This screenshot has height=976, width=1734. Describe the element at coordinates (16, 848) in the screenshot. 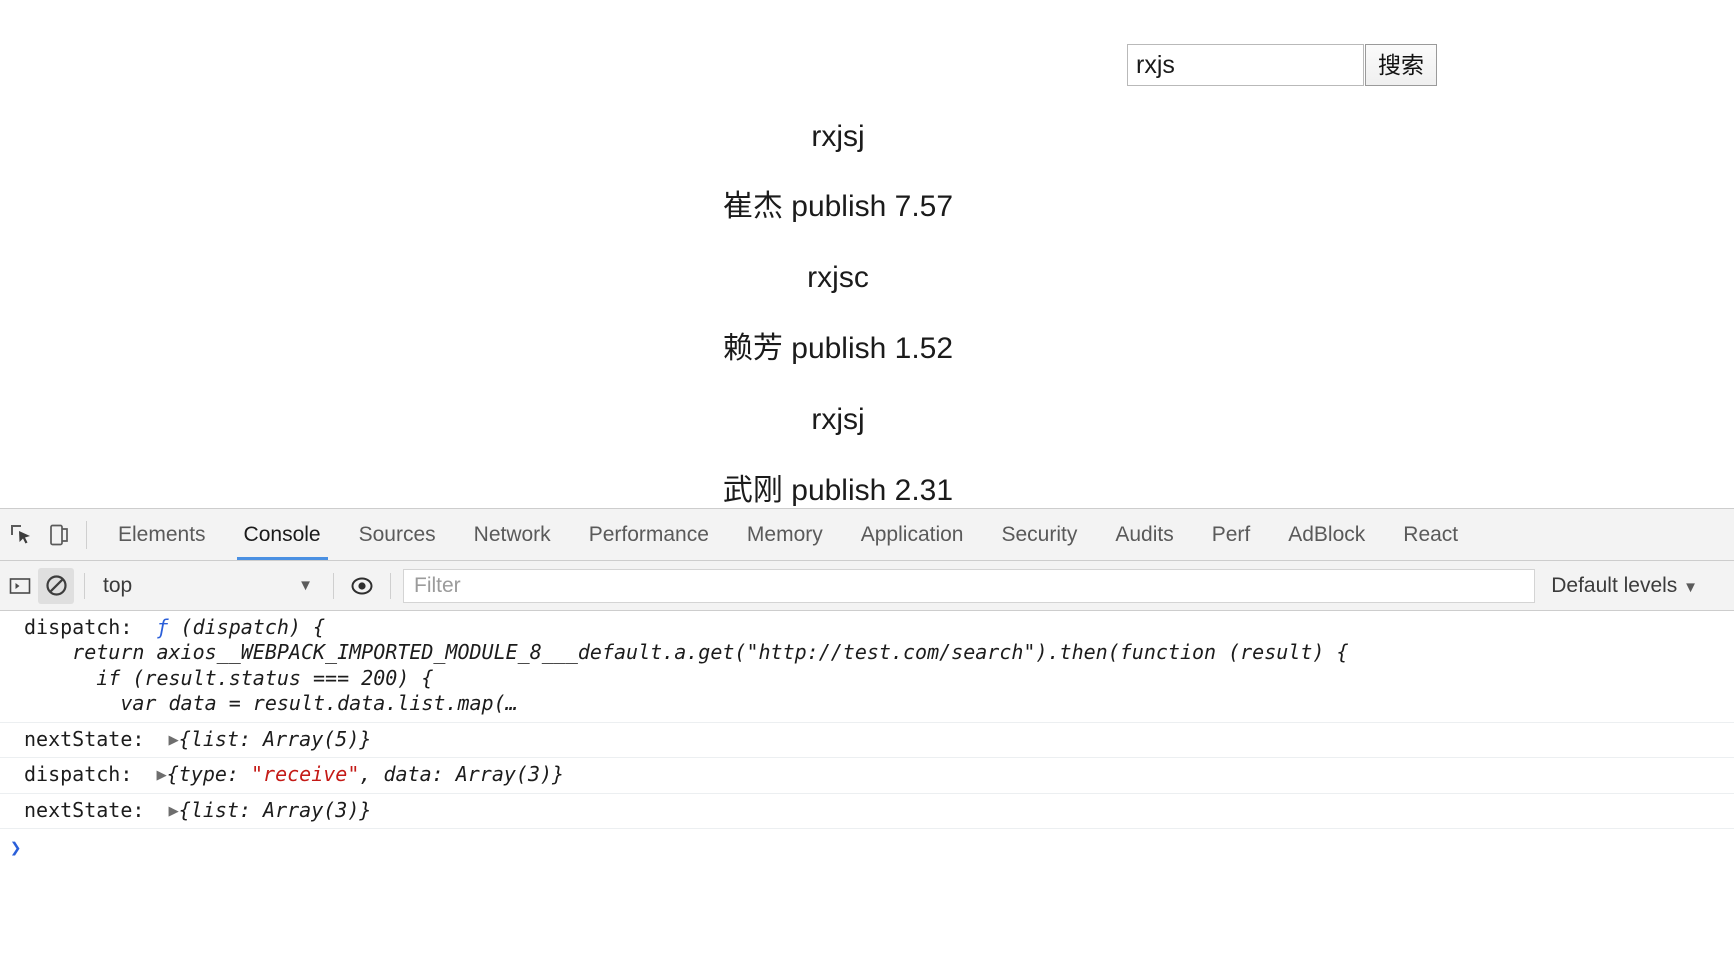

I see `prompt-caret-icon: ❯` at that location.